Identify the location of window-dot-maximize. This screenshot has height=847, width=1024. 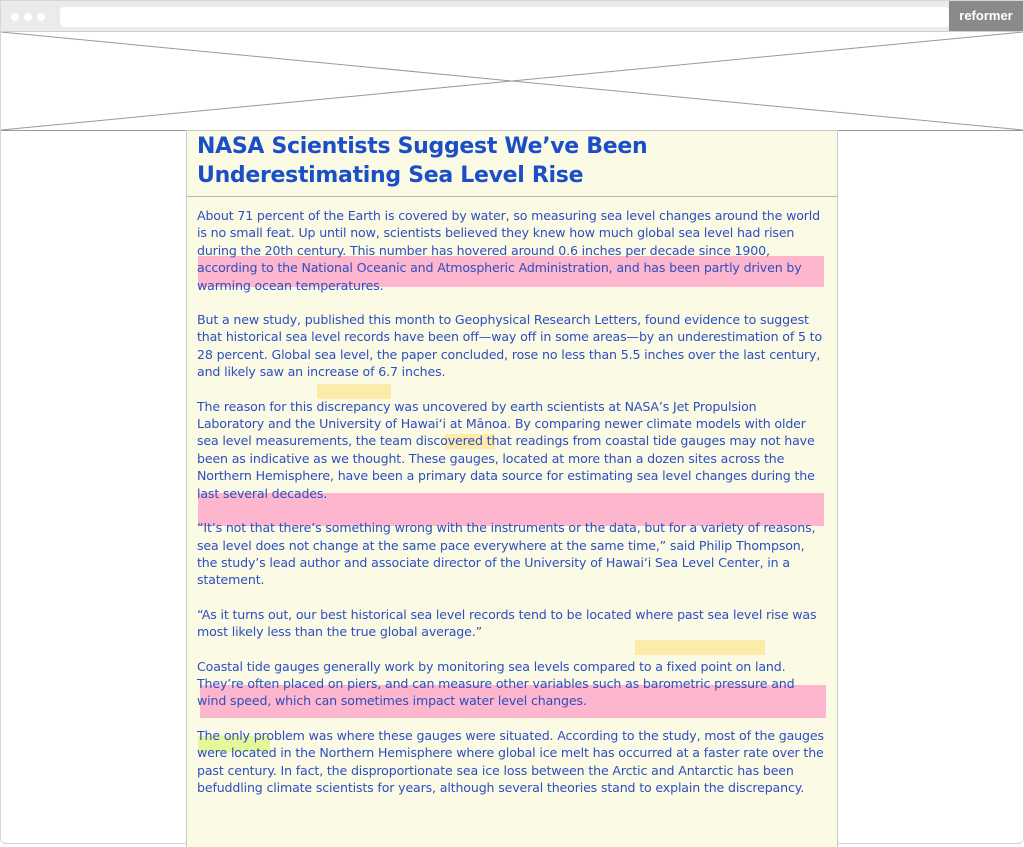
(41, 17).